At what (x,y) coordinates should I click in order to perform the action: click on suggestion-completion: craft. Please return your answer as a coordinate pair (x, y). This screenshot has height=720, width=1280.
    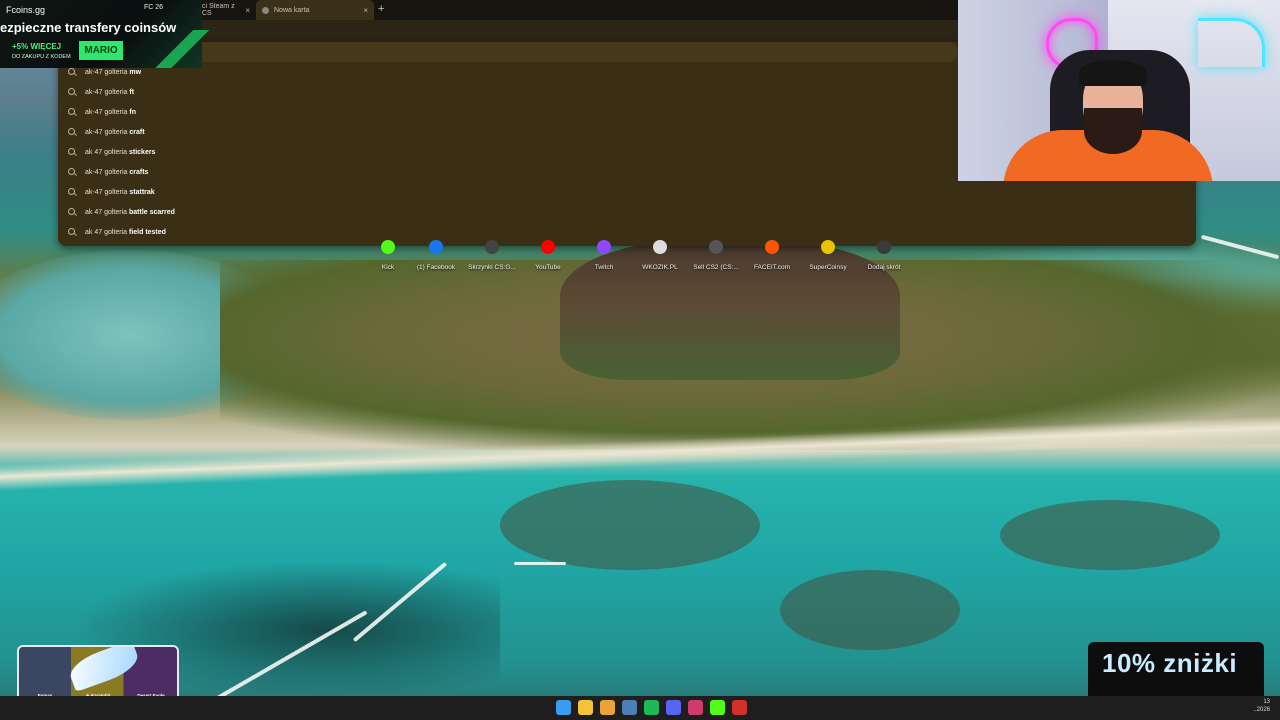
    Looking at the image, I should click on (137, 132).